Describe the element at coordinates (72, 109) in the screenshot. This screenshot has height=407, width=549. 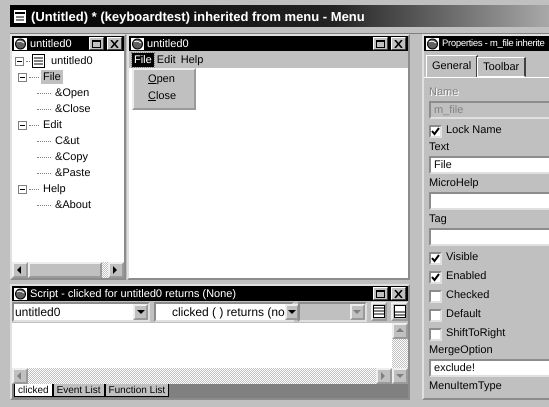
I see `tree-item: &Close` at that location.